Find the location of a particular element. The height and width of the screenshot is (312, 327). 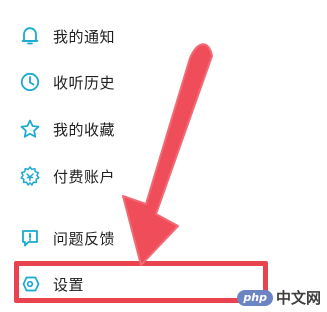

menu-item-history: 收听历史 is located at coordinates (163, 82).